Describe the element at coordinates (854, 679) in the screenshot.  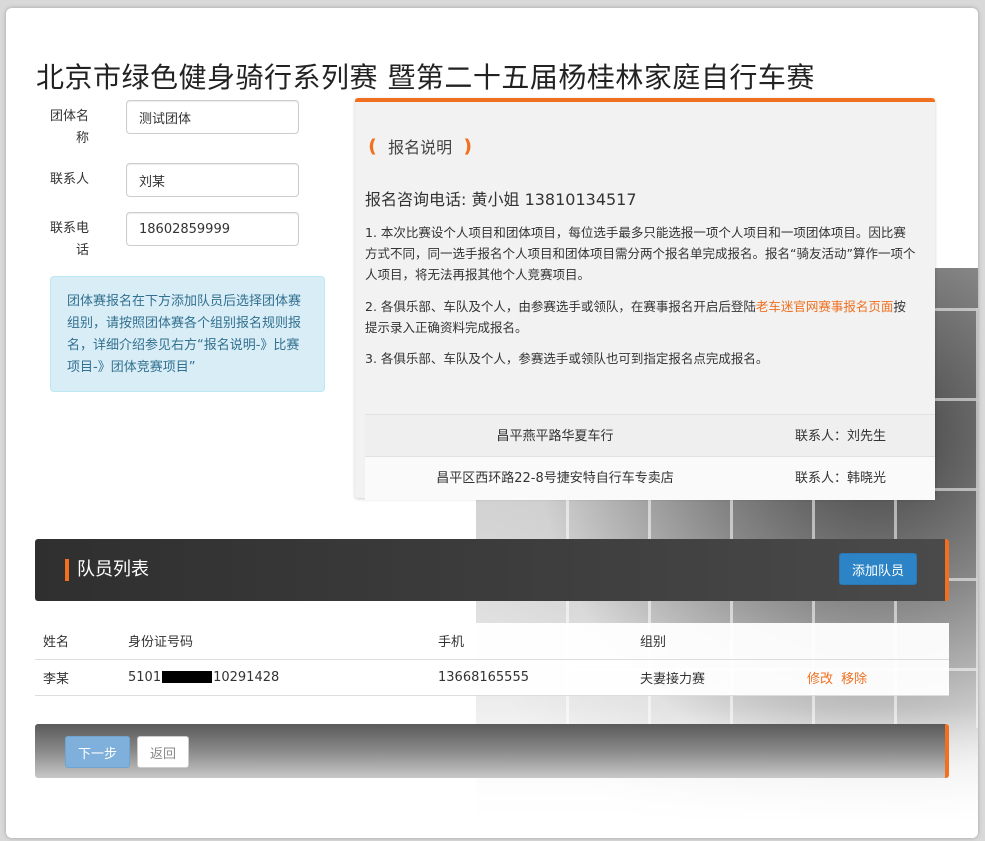
I see `remove-member-link: 移除` at that location.